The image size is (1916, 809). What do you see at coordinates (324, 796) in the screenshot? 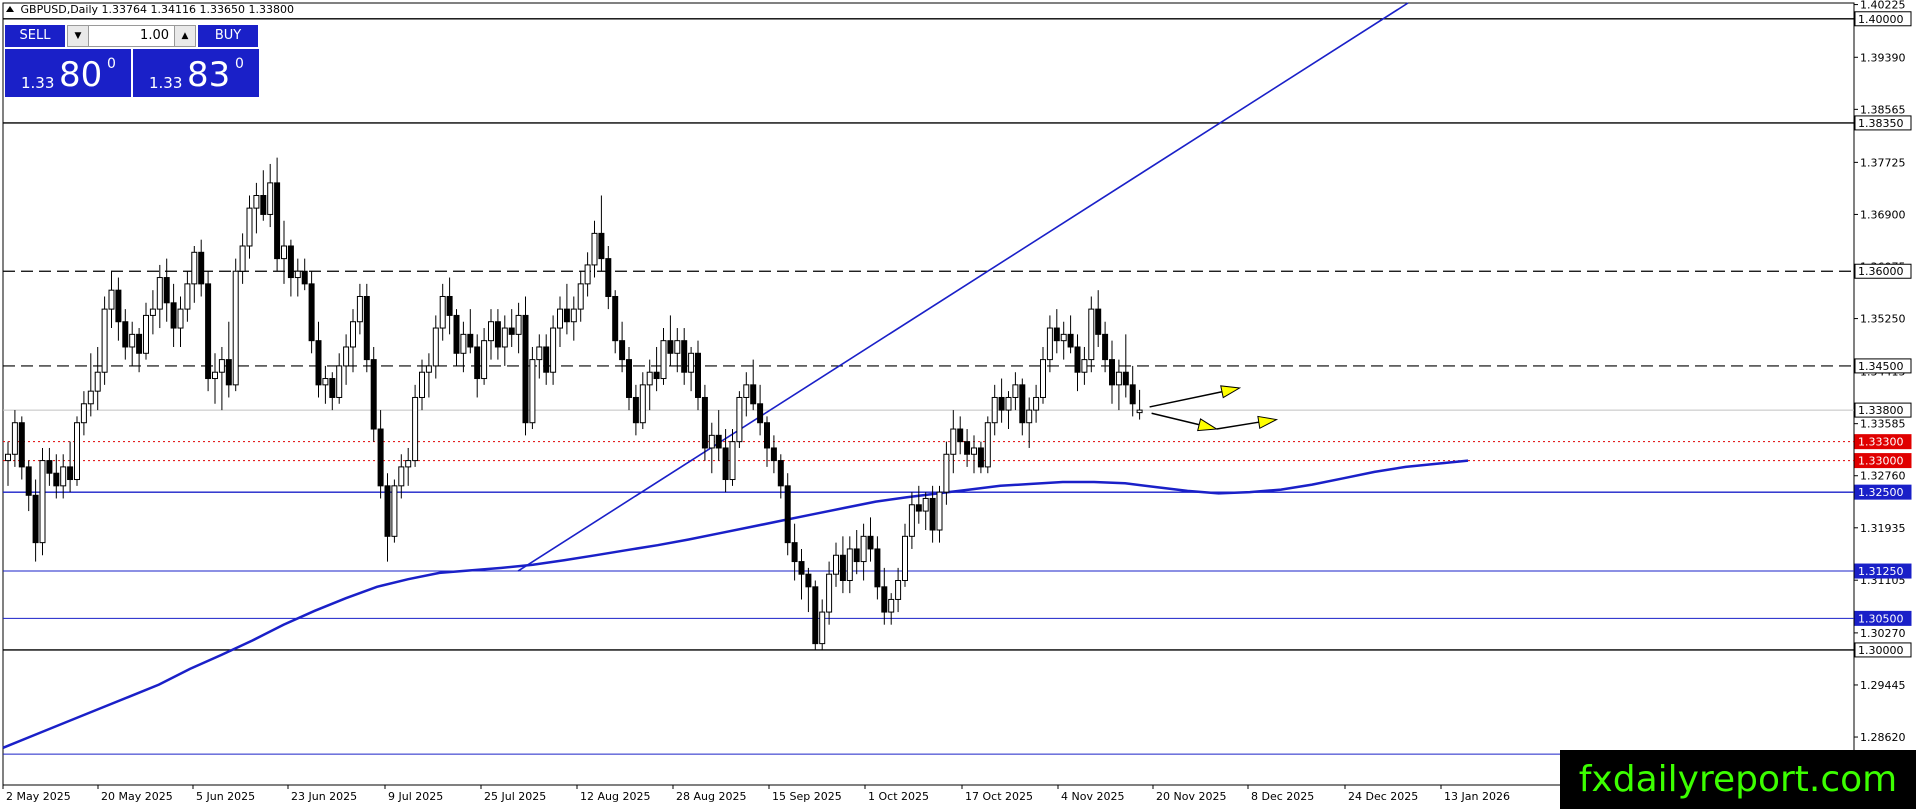
I see `x-tick-label: 23 Jun 2025` at bounding box center [324, 796].